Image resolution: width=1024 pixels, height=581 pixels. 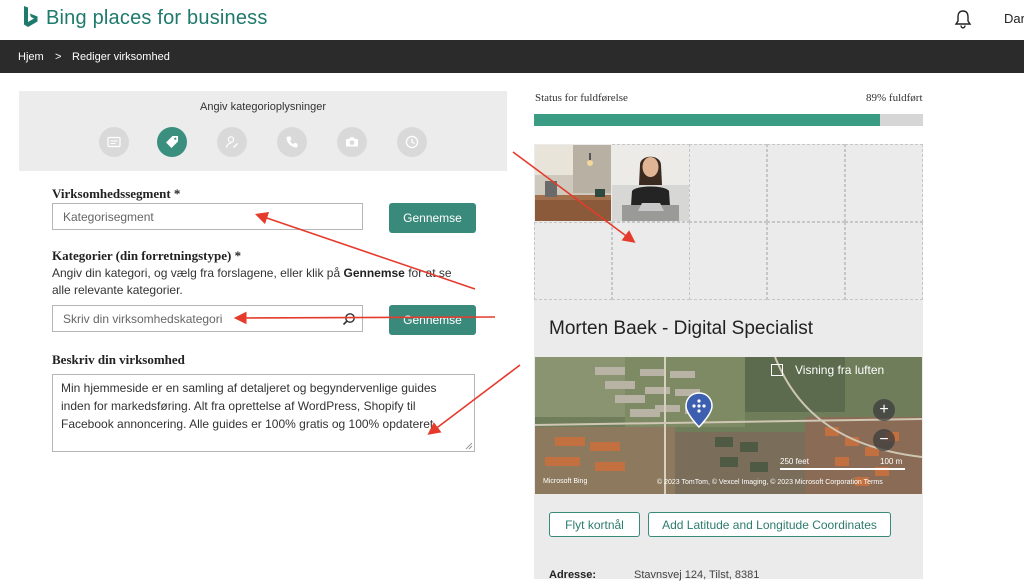 What do you see at coordinates (699, 410) in the screenshot?
I see `map-pin-icon` at bounding box center [699, 410].